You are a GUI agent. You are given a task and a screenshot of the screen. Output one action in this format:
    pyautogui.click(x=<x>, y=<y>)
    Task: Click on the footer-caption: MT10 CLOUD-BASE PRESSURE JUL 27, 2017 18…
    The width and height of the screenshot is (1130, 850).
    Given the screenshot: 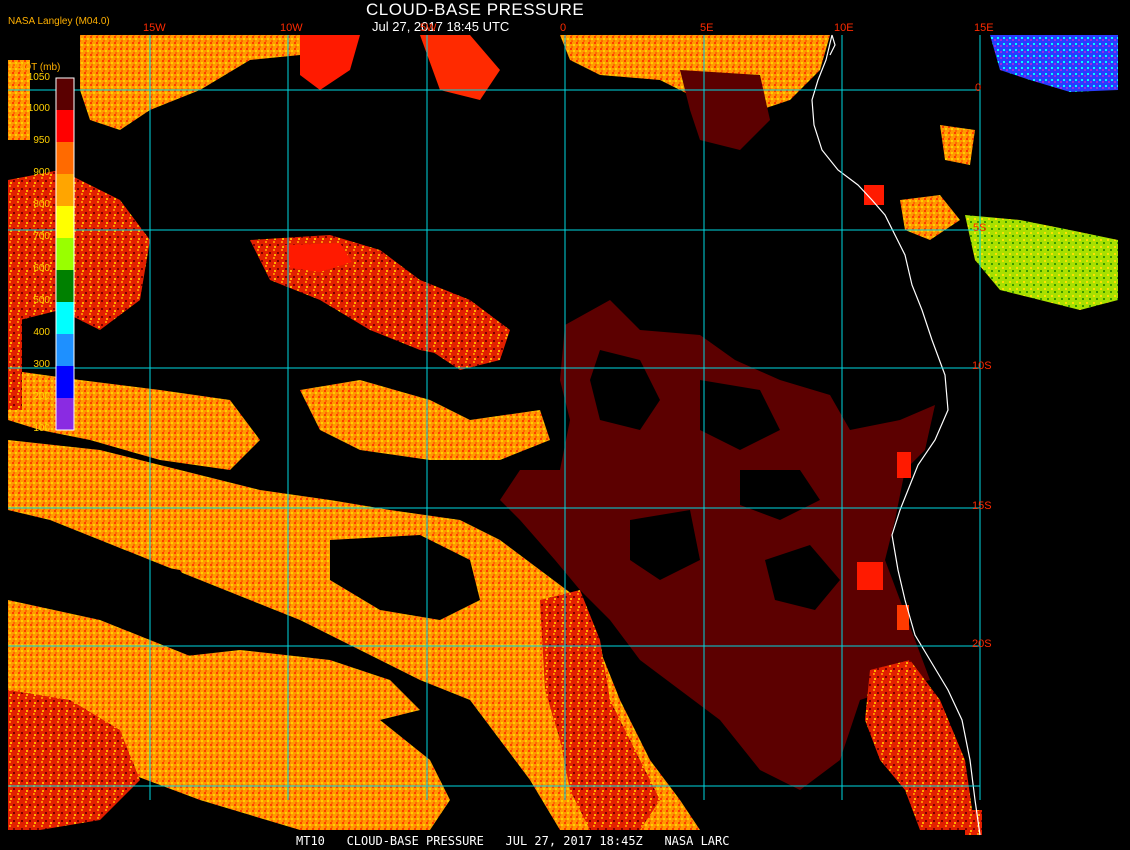 What is the action you would take?
    pyautogui.click(x=513, y=841)
    